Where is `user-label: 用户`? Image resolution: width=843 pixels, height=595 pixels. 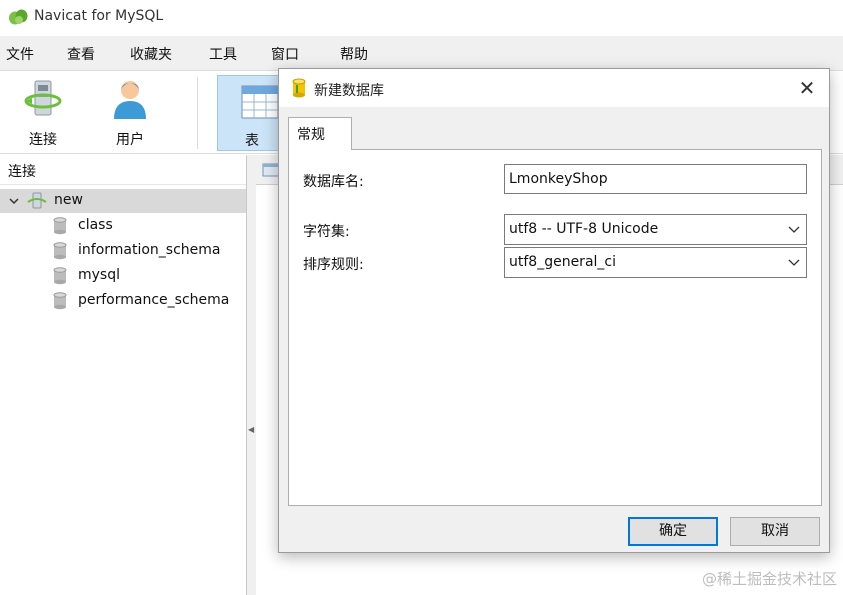
user-label: 用户 is located at coordinates (130, 140).